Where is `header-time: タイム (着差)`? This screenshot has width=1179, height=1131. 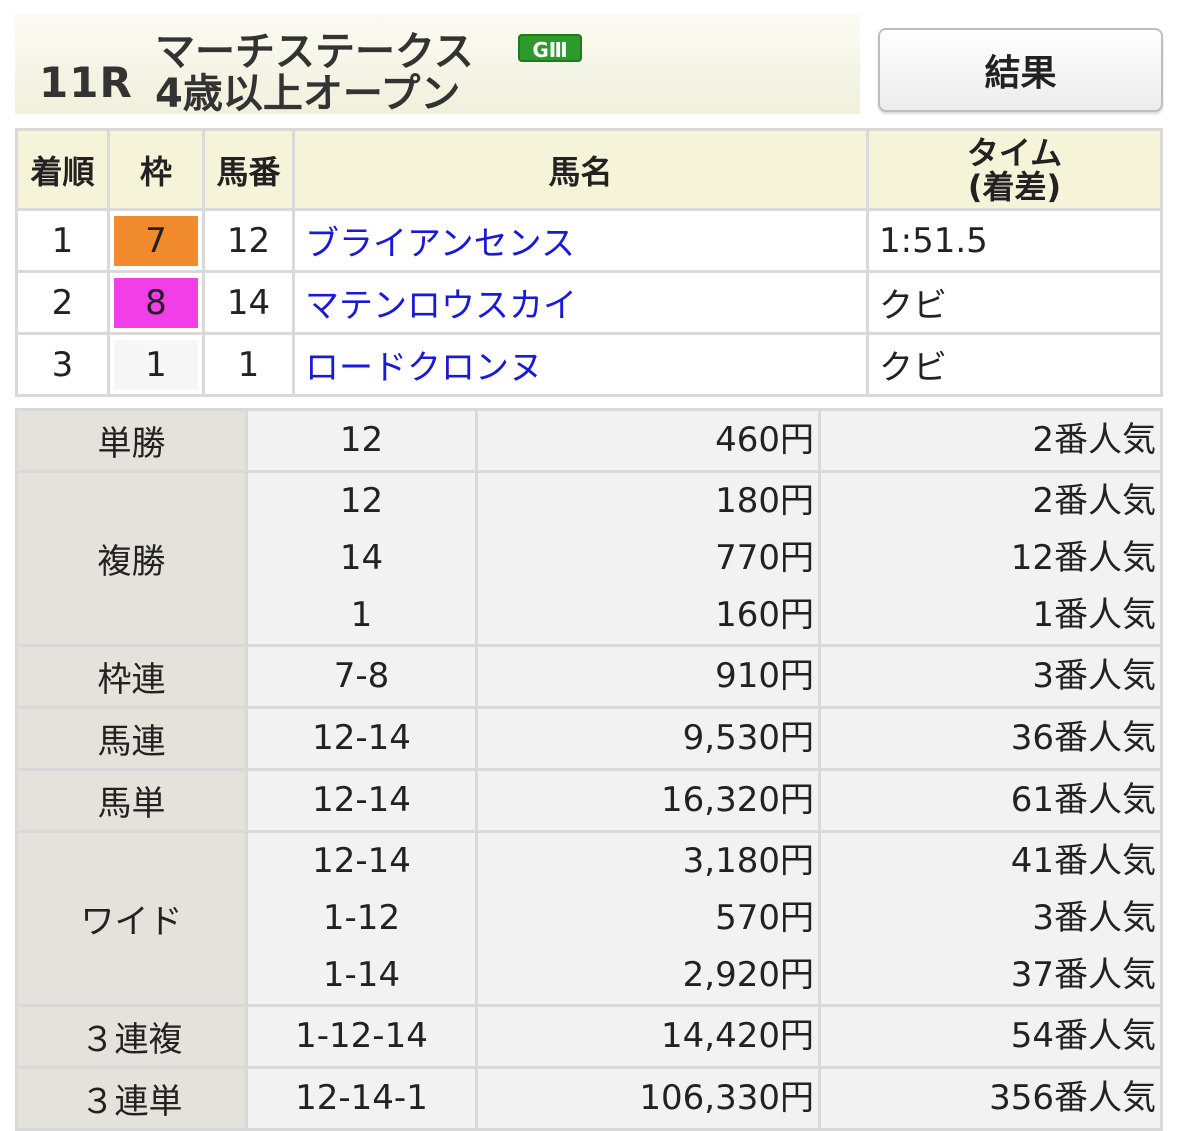 header-time: タイム (着差) is located at coordinates (1014, 169).